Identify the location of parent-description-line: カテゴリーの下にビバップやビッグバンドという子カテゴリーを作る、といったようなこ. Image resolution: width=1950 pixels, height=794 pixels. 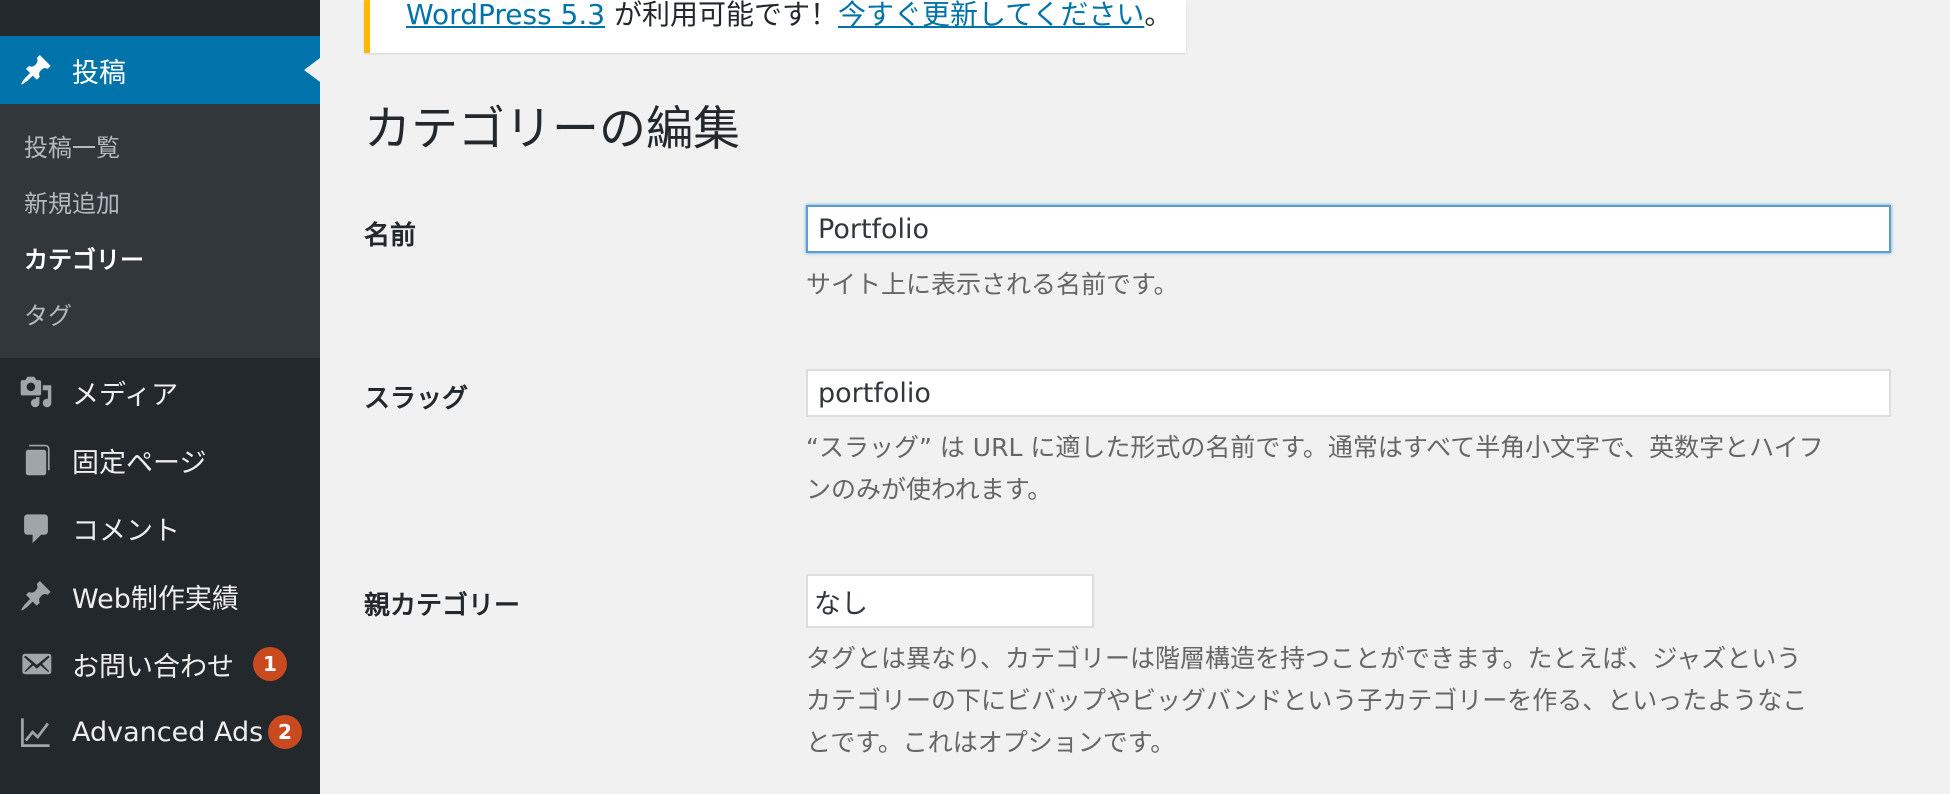
(1307, 700).